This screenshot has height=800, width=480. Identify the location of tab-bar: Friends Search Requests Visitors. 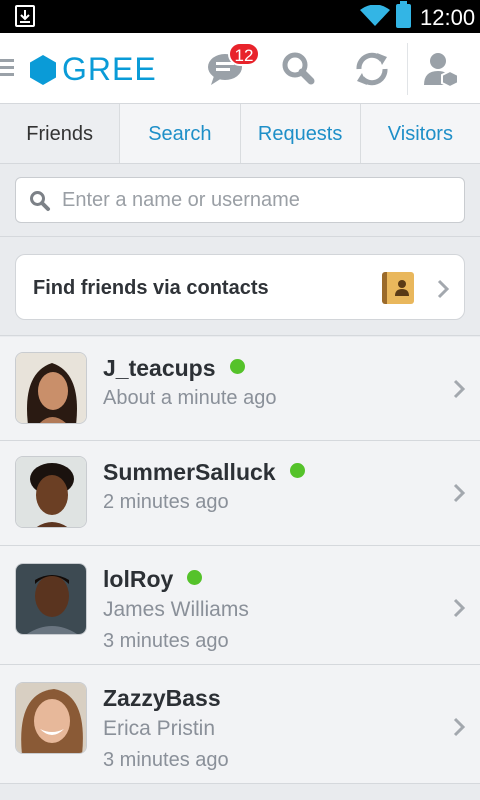
(240, 134).